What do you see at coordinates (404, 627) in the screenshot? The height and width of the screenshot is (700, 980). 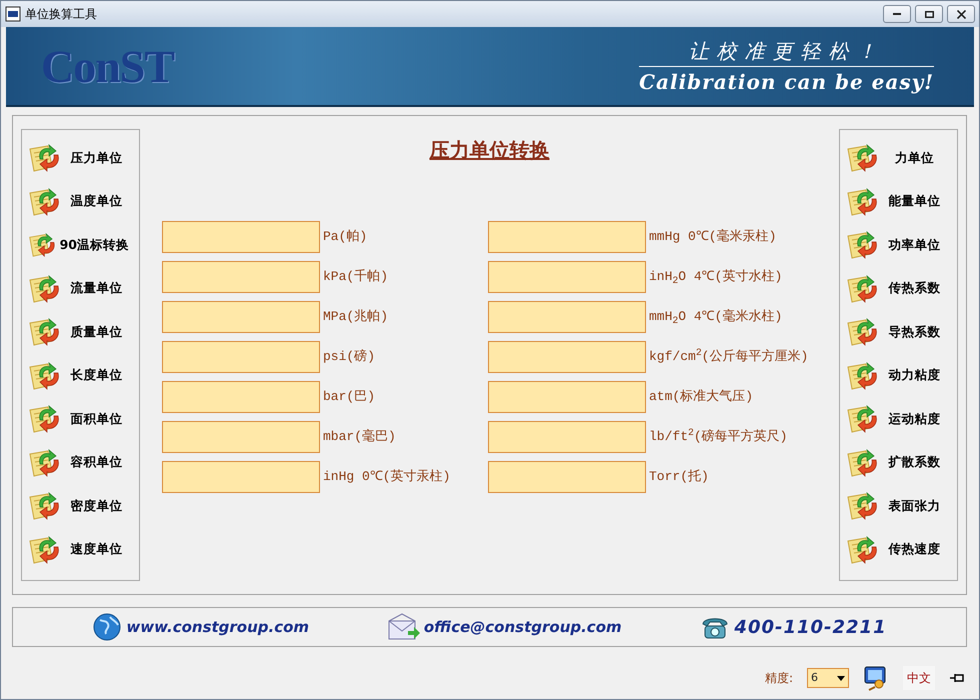 I see `envelope-icon` at bounding box center [404, 627].